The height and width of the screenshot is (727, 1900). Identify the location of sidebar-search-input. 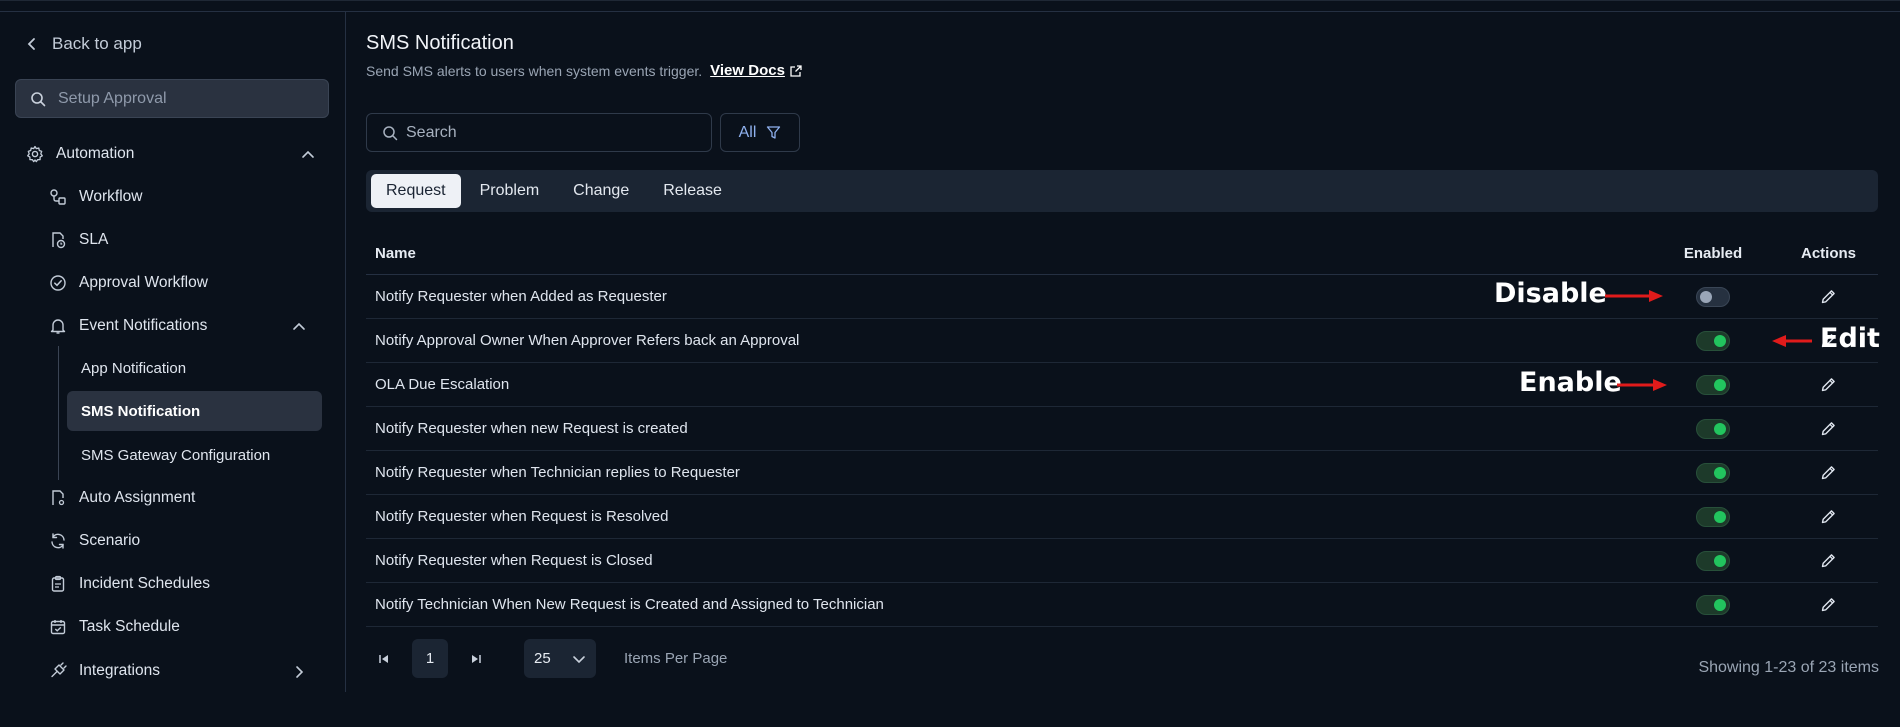
(188, 98).